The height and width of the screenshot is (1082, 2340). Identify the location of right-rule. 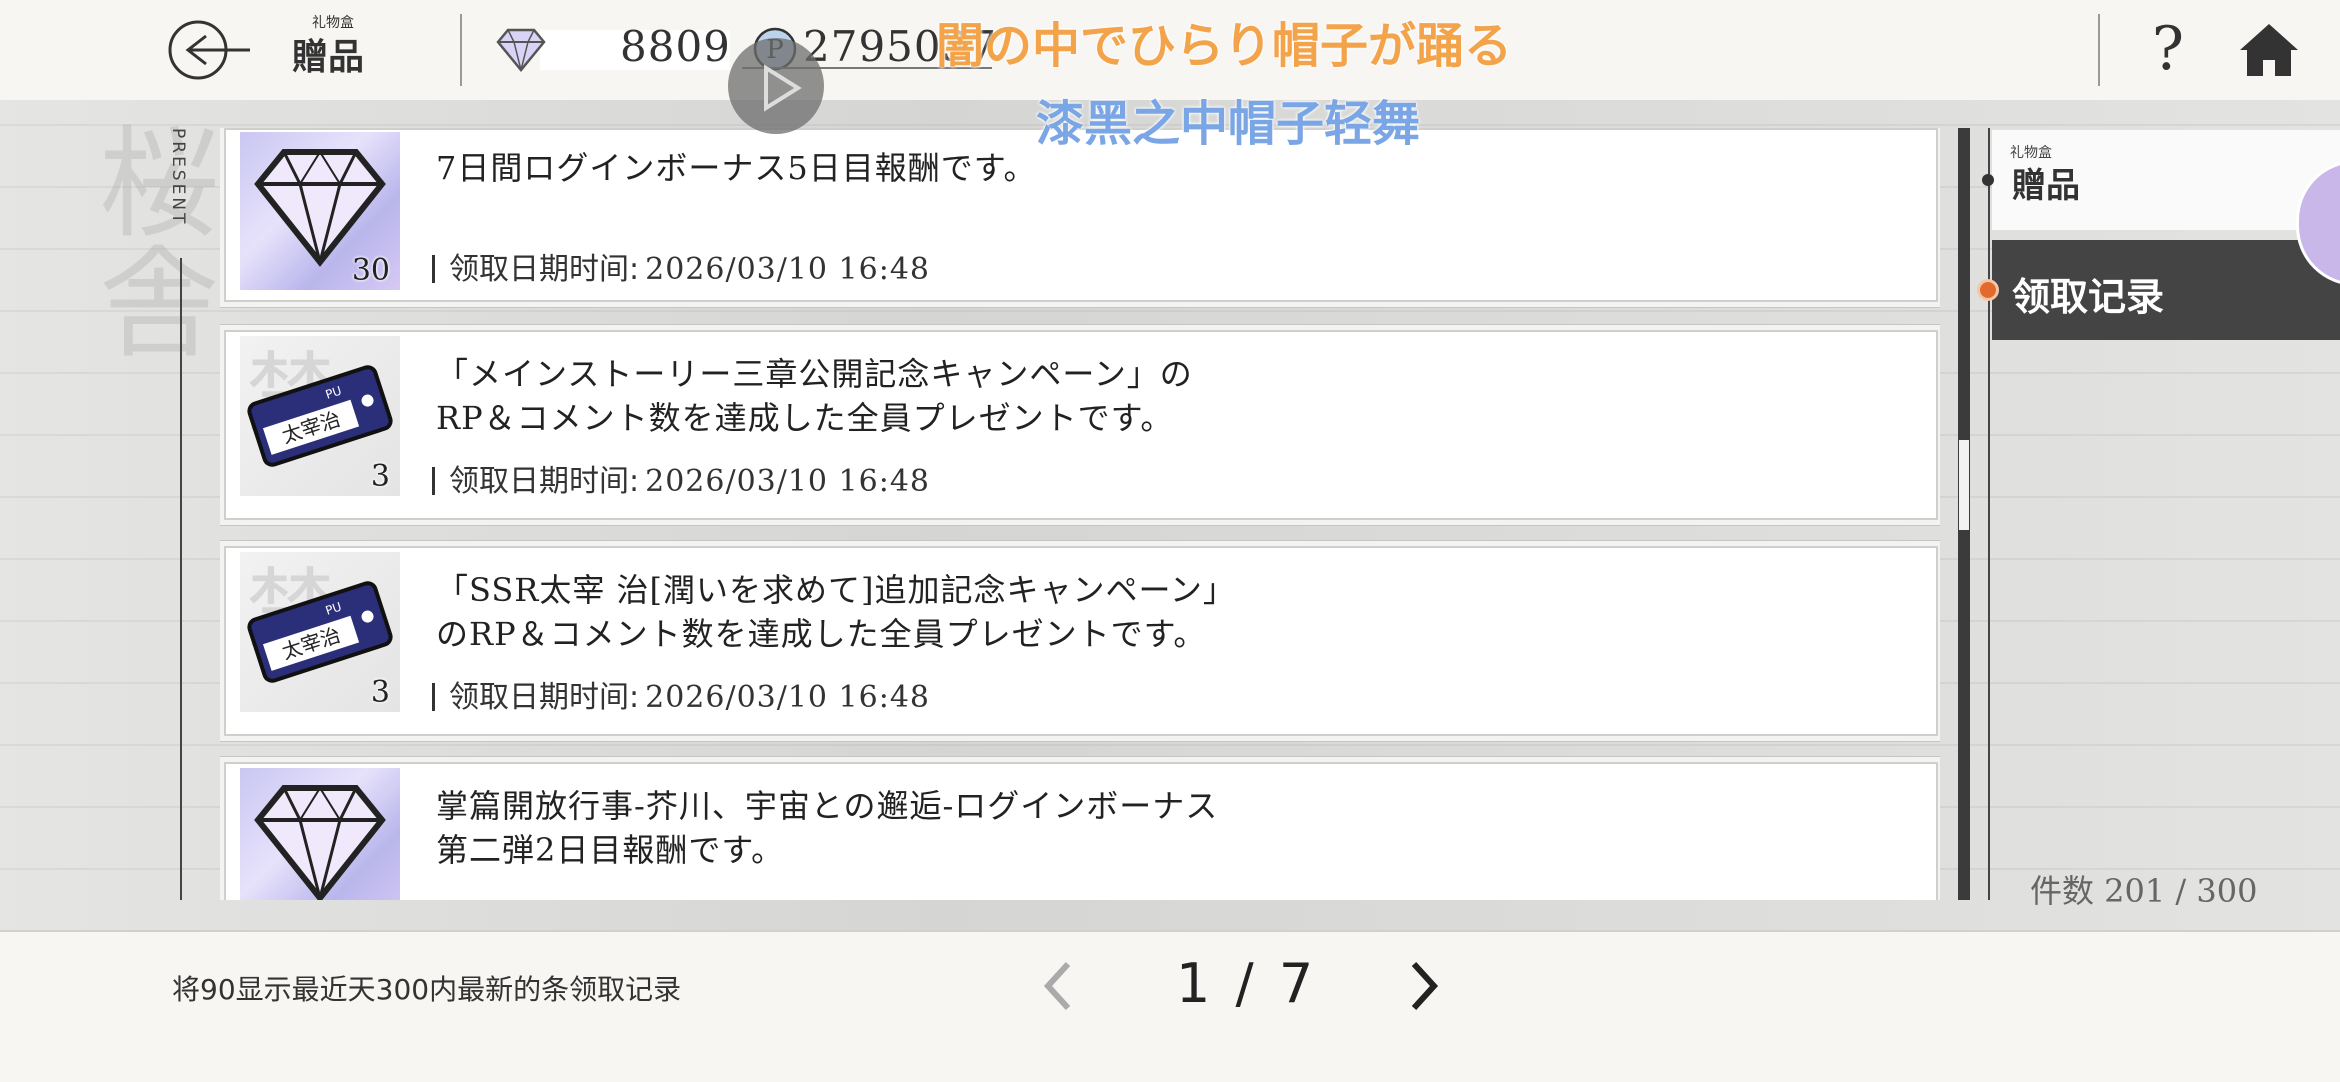
(1989, 514).